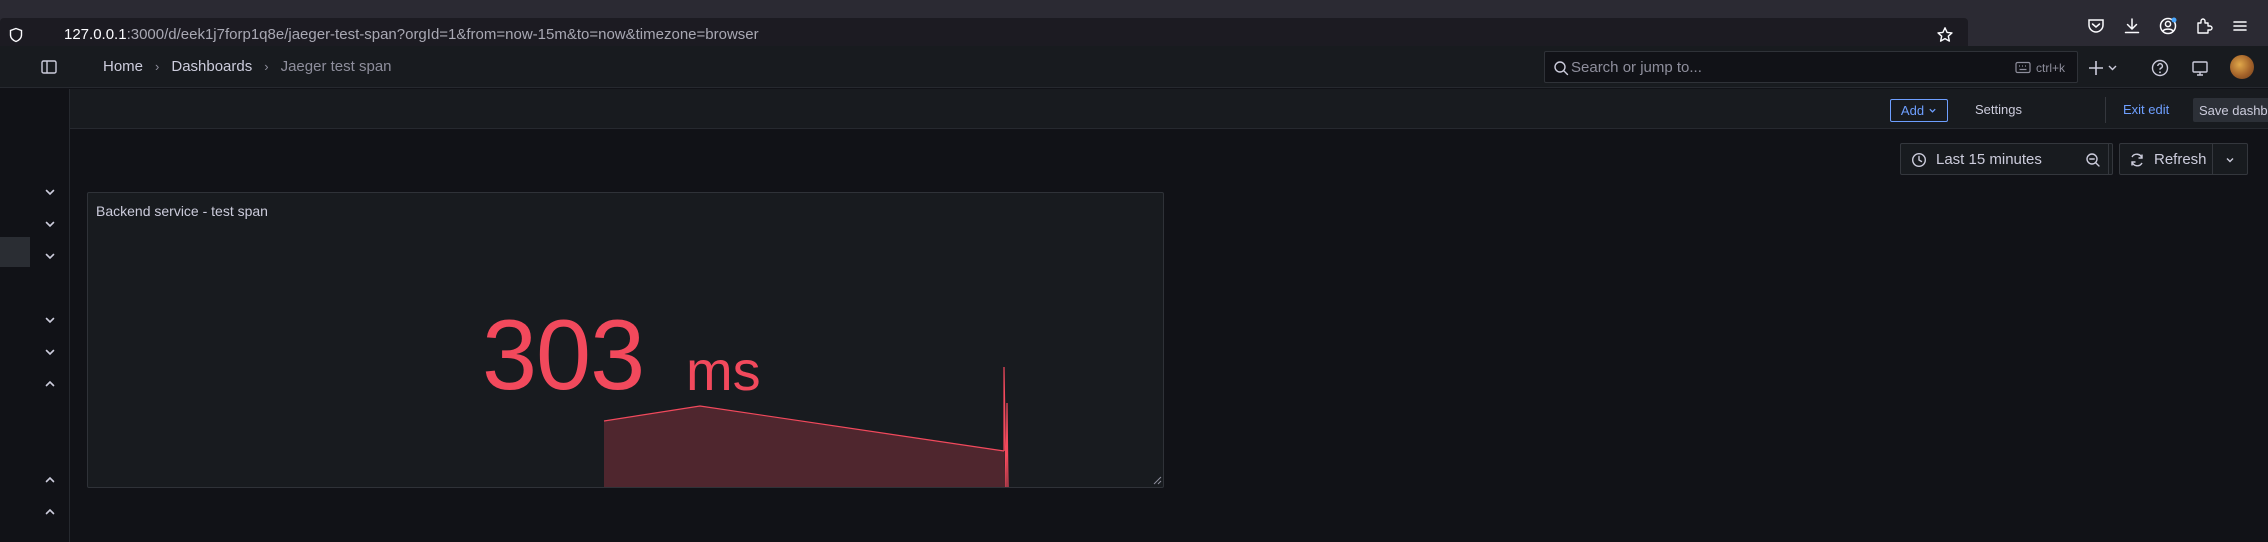 The width and height of the screenshot is (2268, 542). I want to click on news-icon, so click(2200, 68).